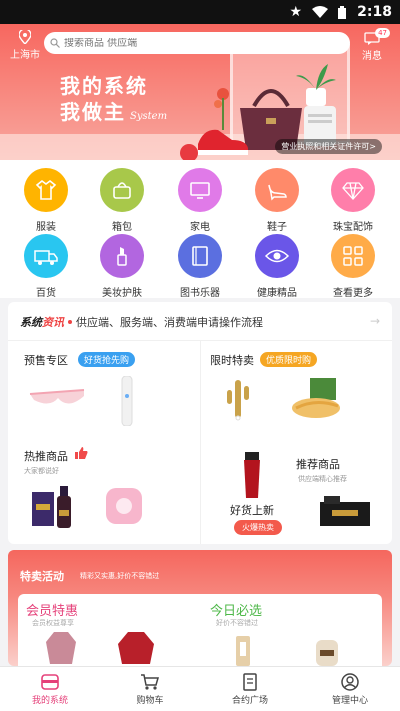 Image resolution: width=400 pixels, height=711 pixels. What do you see at coordinates (53, 623) in the screenshot?
I see `member-deals-subtitle: 会员权益尊享` at bounding box center [53, 623].